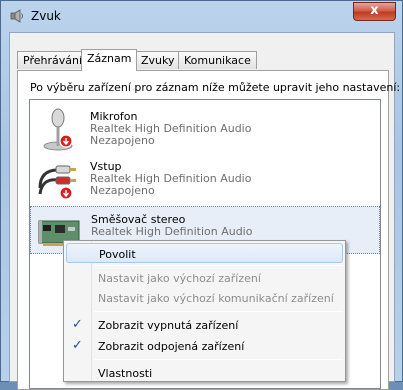 This screenshot has height=390, width=403. What do you see at coordinates (117, 254) in the screenshot?
I see `menu-item-label: Povolit` at bounding box center [117, 254].